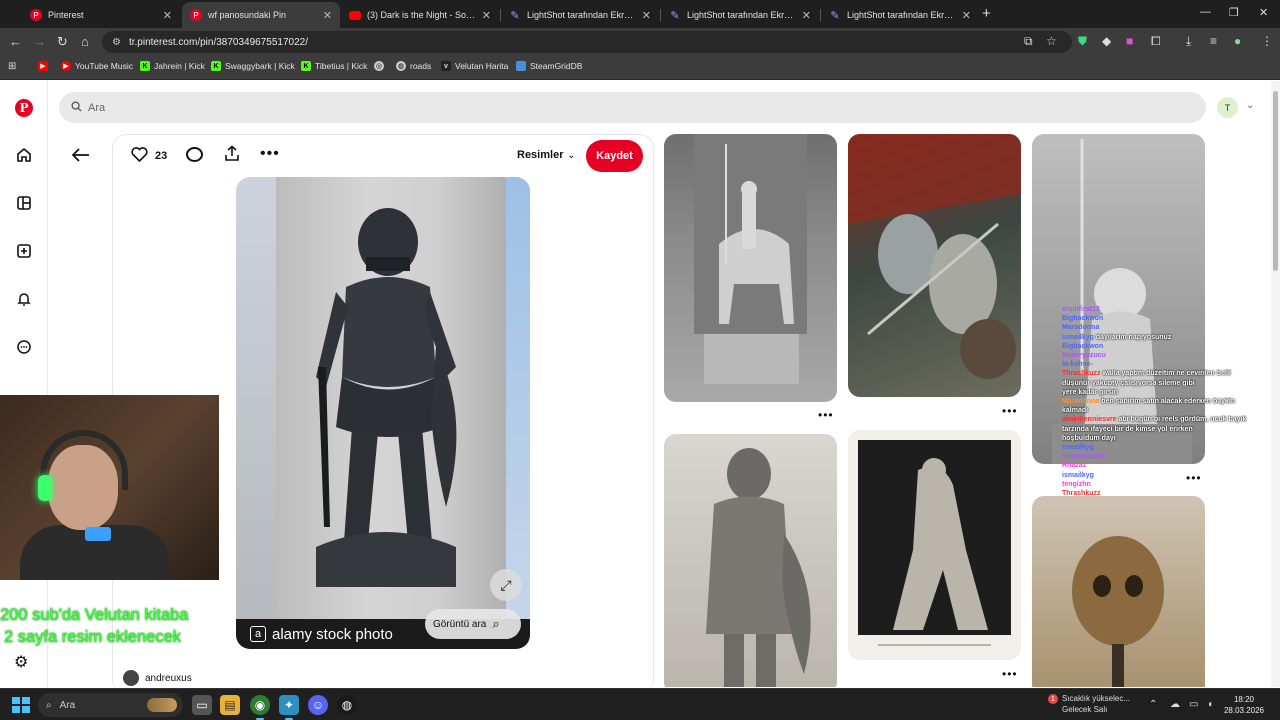 The height and width of the screenshot is (720, 1280). Describe the element at coordinates (341, 66) in the screenshot. I see `bookmark-label: Tibetius | Kick` at that location.